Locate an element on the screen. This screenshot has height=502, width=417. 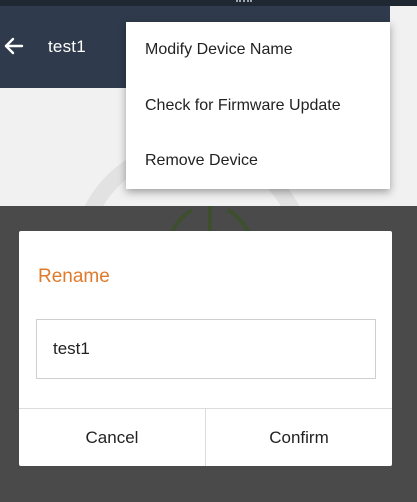
arrow-left-icon is located at coordinates (14, 46).